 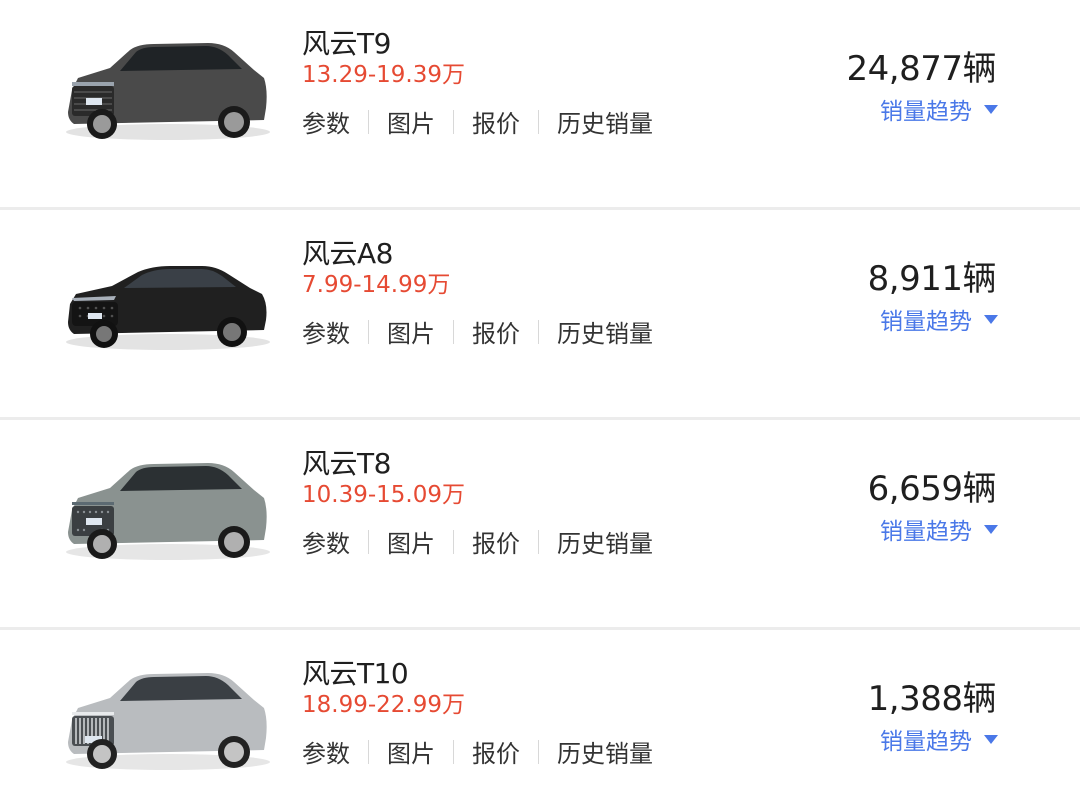 I want to click on car-image-fengyun-t10, so click(x=165, y=718).